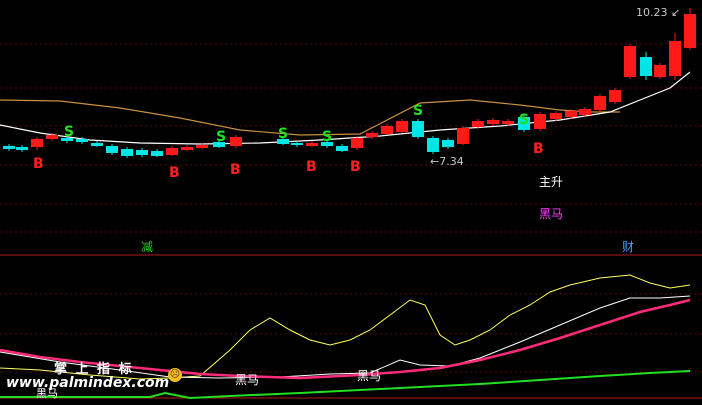 This screenshot has height=405, width=702. Describe the element at coordinates (628, 247) in the screenshot. I see `tag-right: 财` at that location.